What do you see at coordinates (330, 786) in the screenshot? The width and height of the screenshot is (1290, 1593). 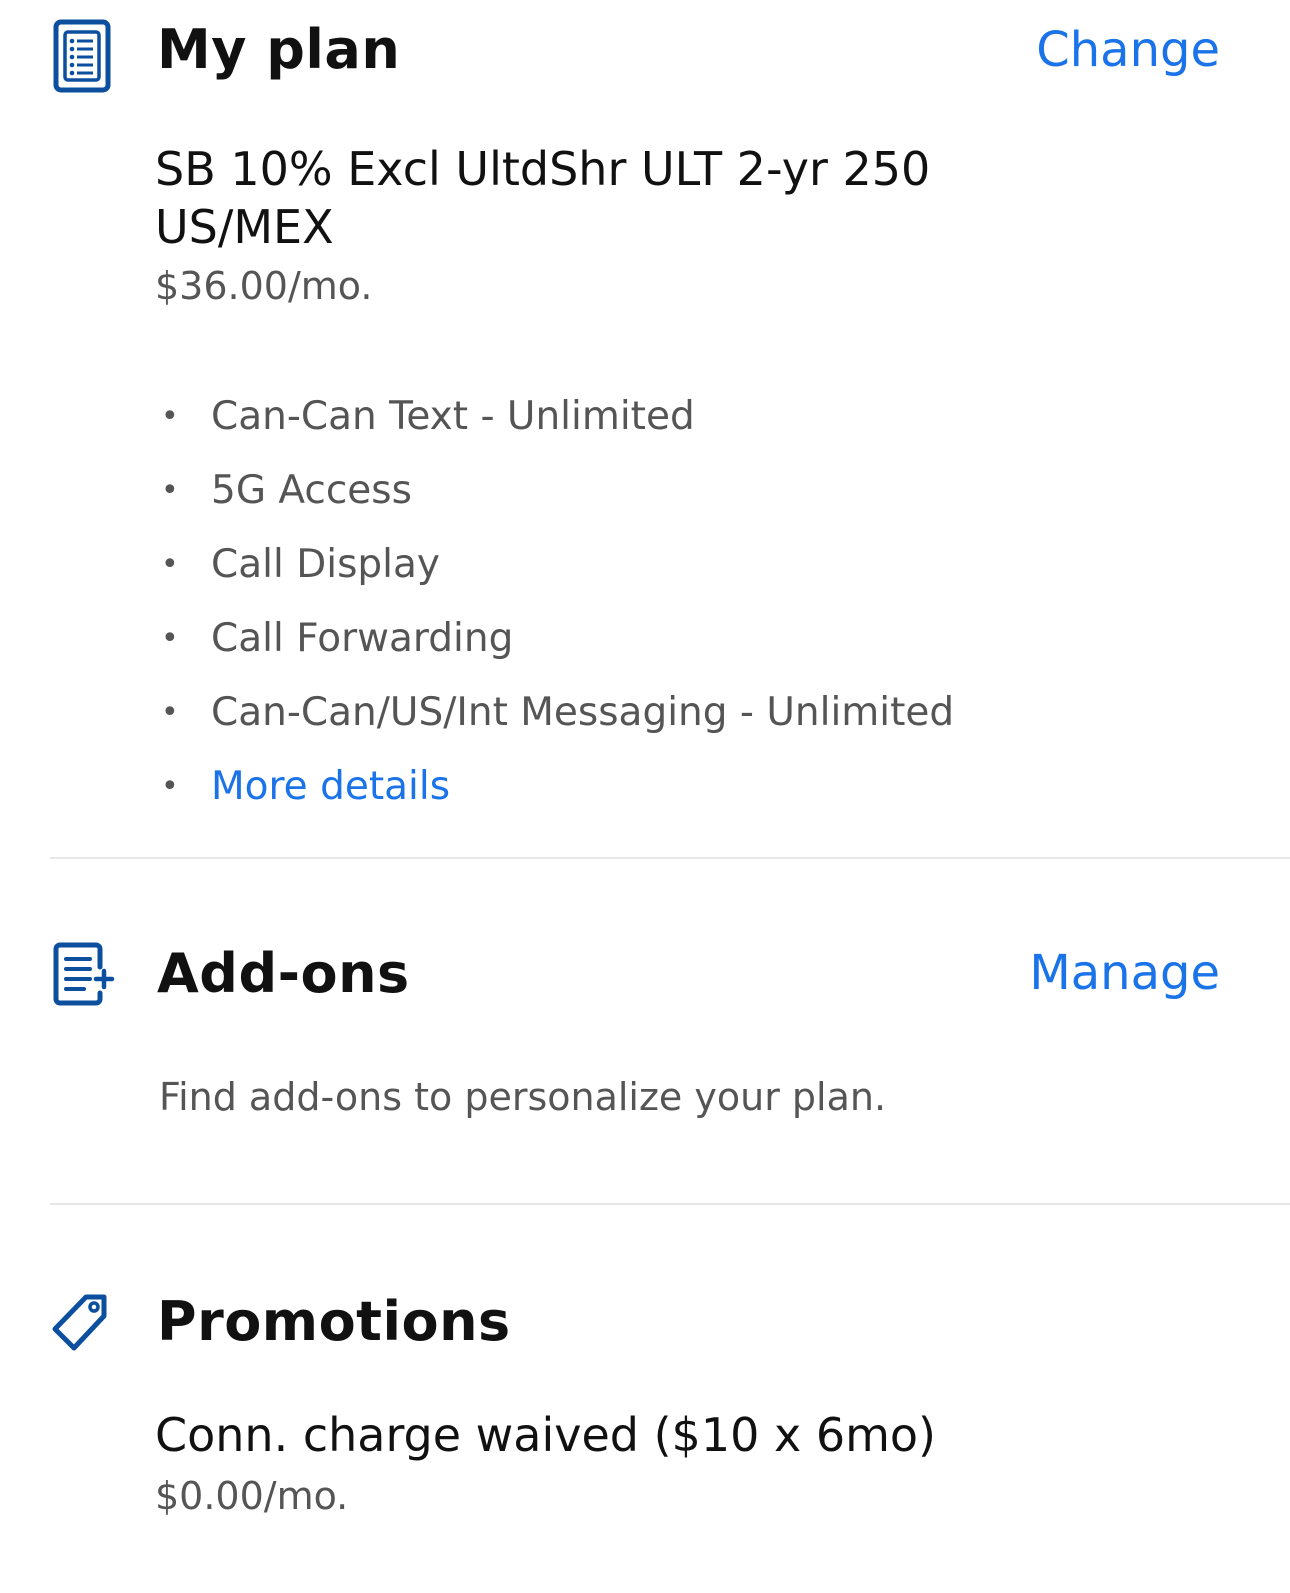 I see `more-details-link: More details` at bounding box center [330, 786].